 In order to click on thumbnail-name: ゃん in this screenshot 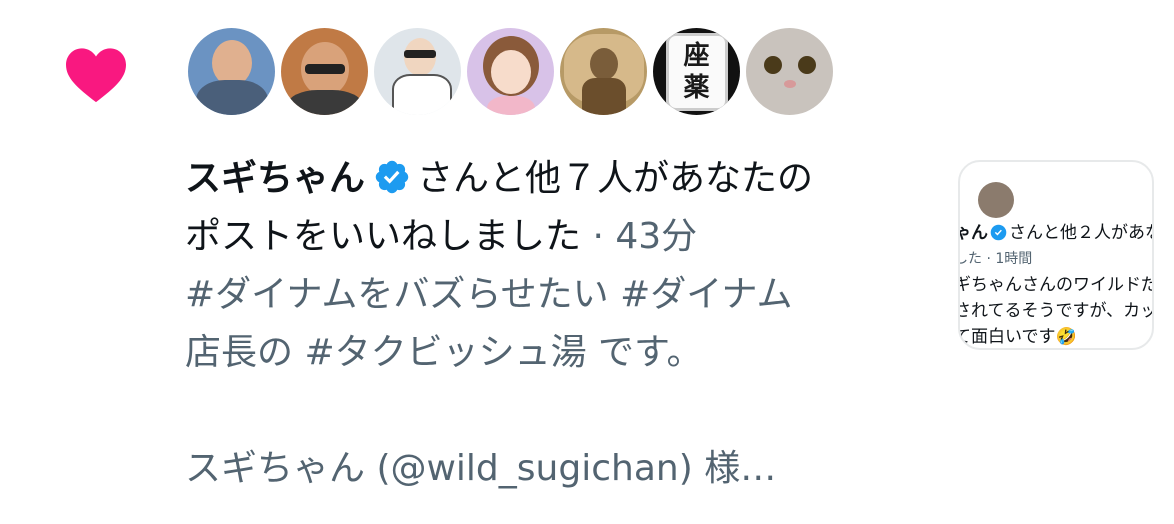, I will do `click(974, 233)`.